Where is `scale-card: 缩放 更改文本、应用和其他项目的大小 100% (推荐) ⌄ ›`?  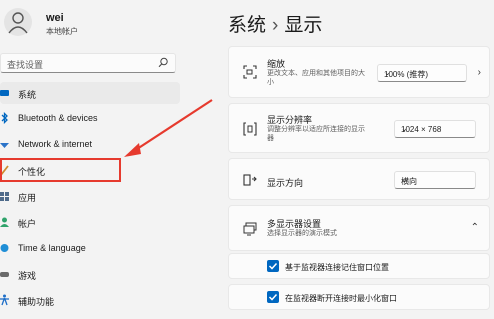 scale-card: 缩放 更改文本、应用和其他项目的大小 100% (推荐) ⌄ › is located at coordinates (359, 72).